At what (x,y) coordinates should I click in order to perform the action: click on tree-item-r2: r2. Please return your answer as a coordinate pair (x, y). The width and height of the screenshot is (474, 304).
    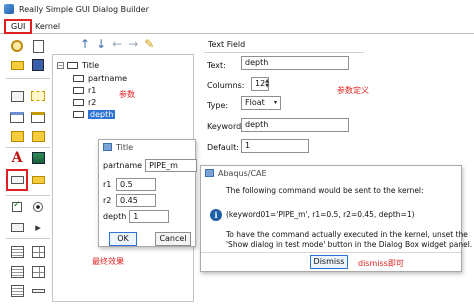
    Looking at the image, I should click on (84, 102).